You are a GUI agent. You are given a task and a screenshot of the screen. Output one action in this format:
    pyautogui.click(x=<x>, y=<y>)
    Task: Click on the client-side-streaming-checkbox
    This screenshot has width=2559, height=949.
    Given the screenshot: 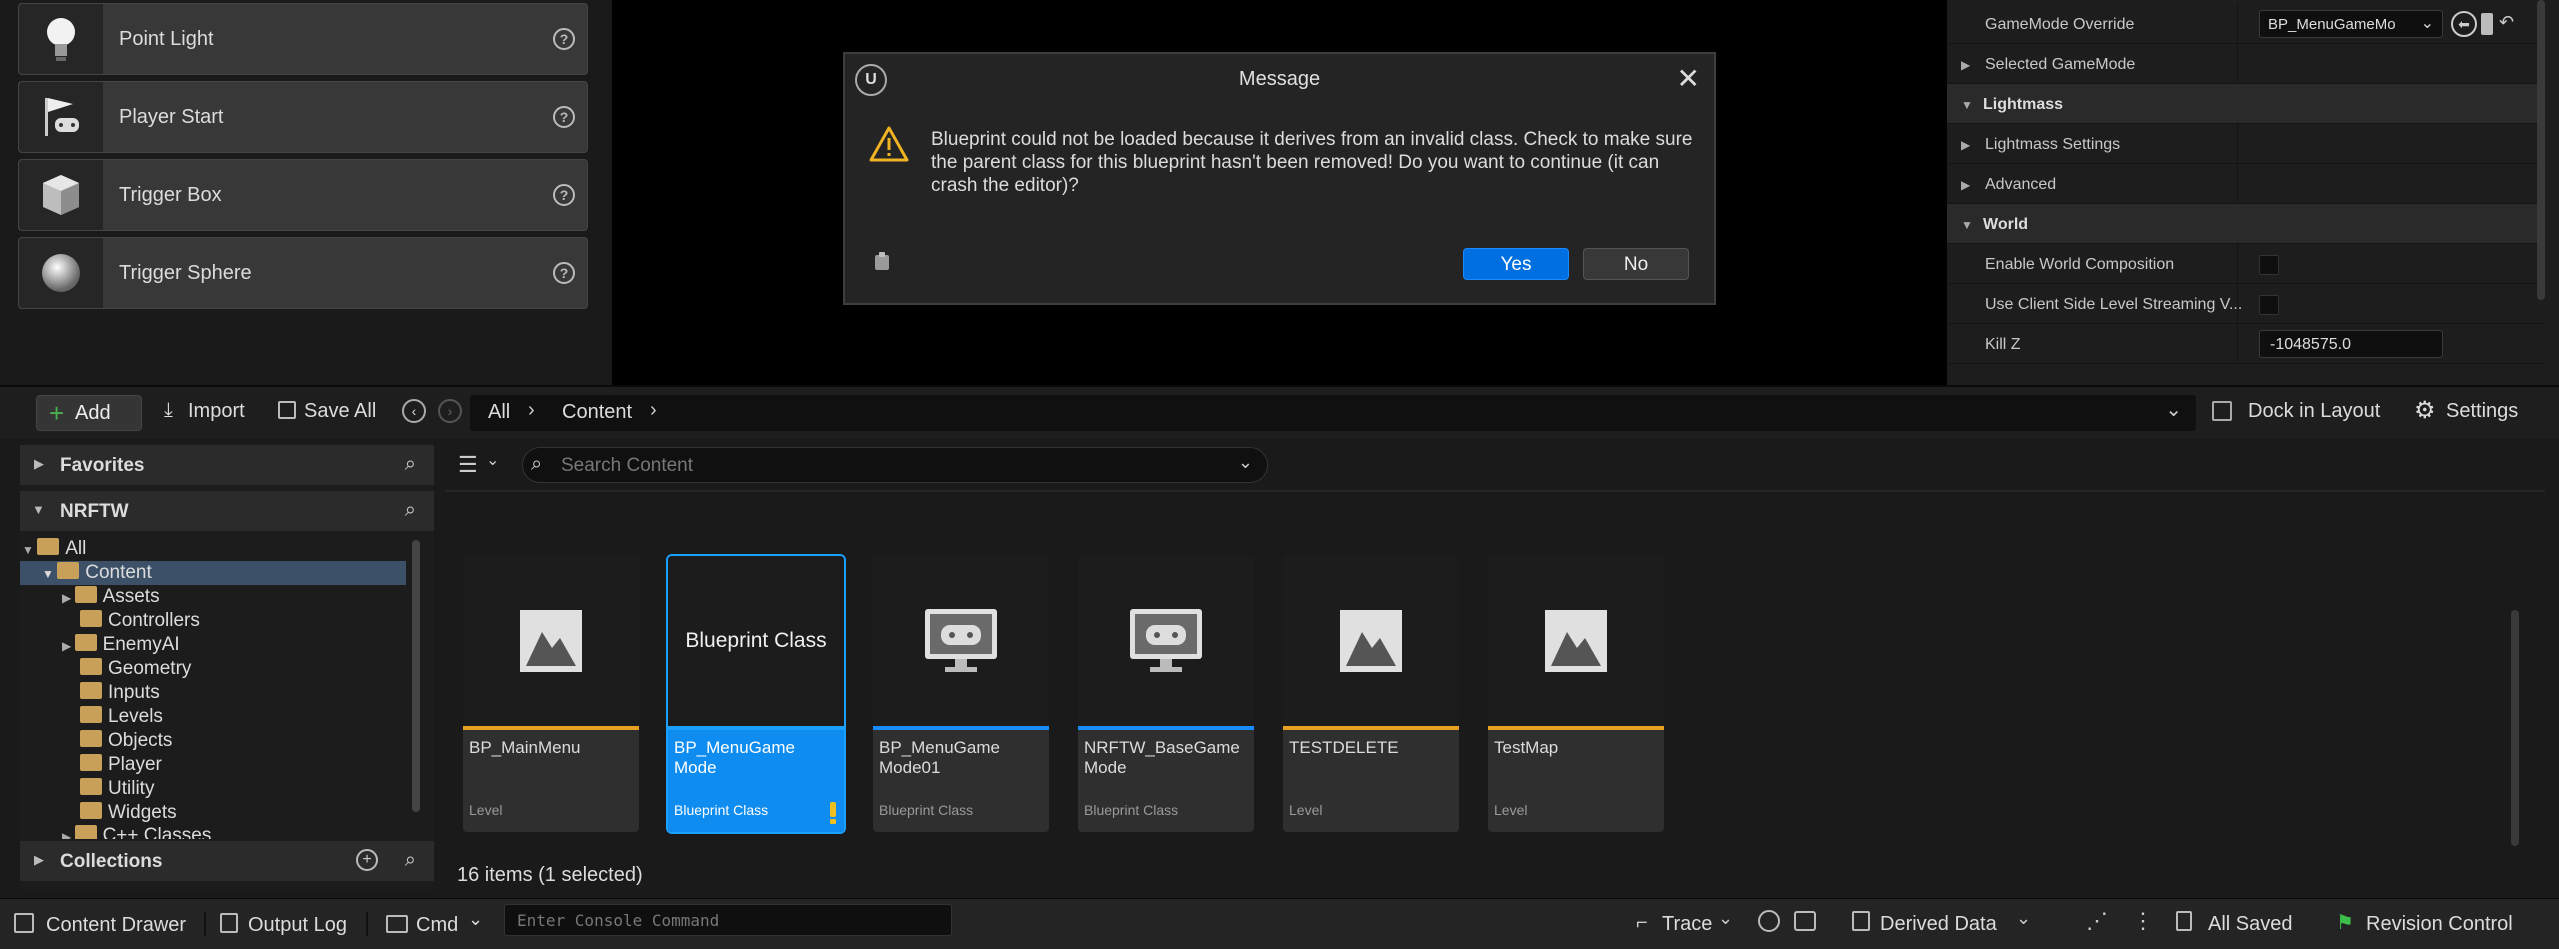 What is the action you would take?
    pyautogui.click(x=2269, y=305)
    